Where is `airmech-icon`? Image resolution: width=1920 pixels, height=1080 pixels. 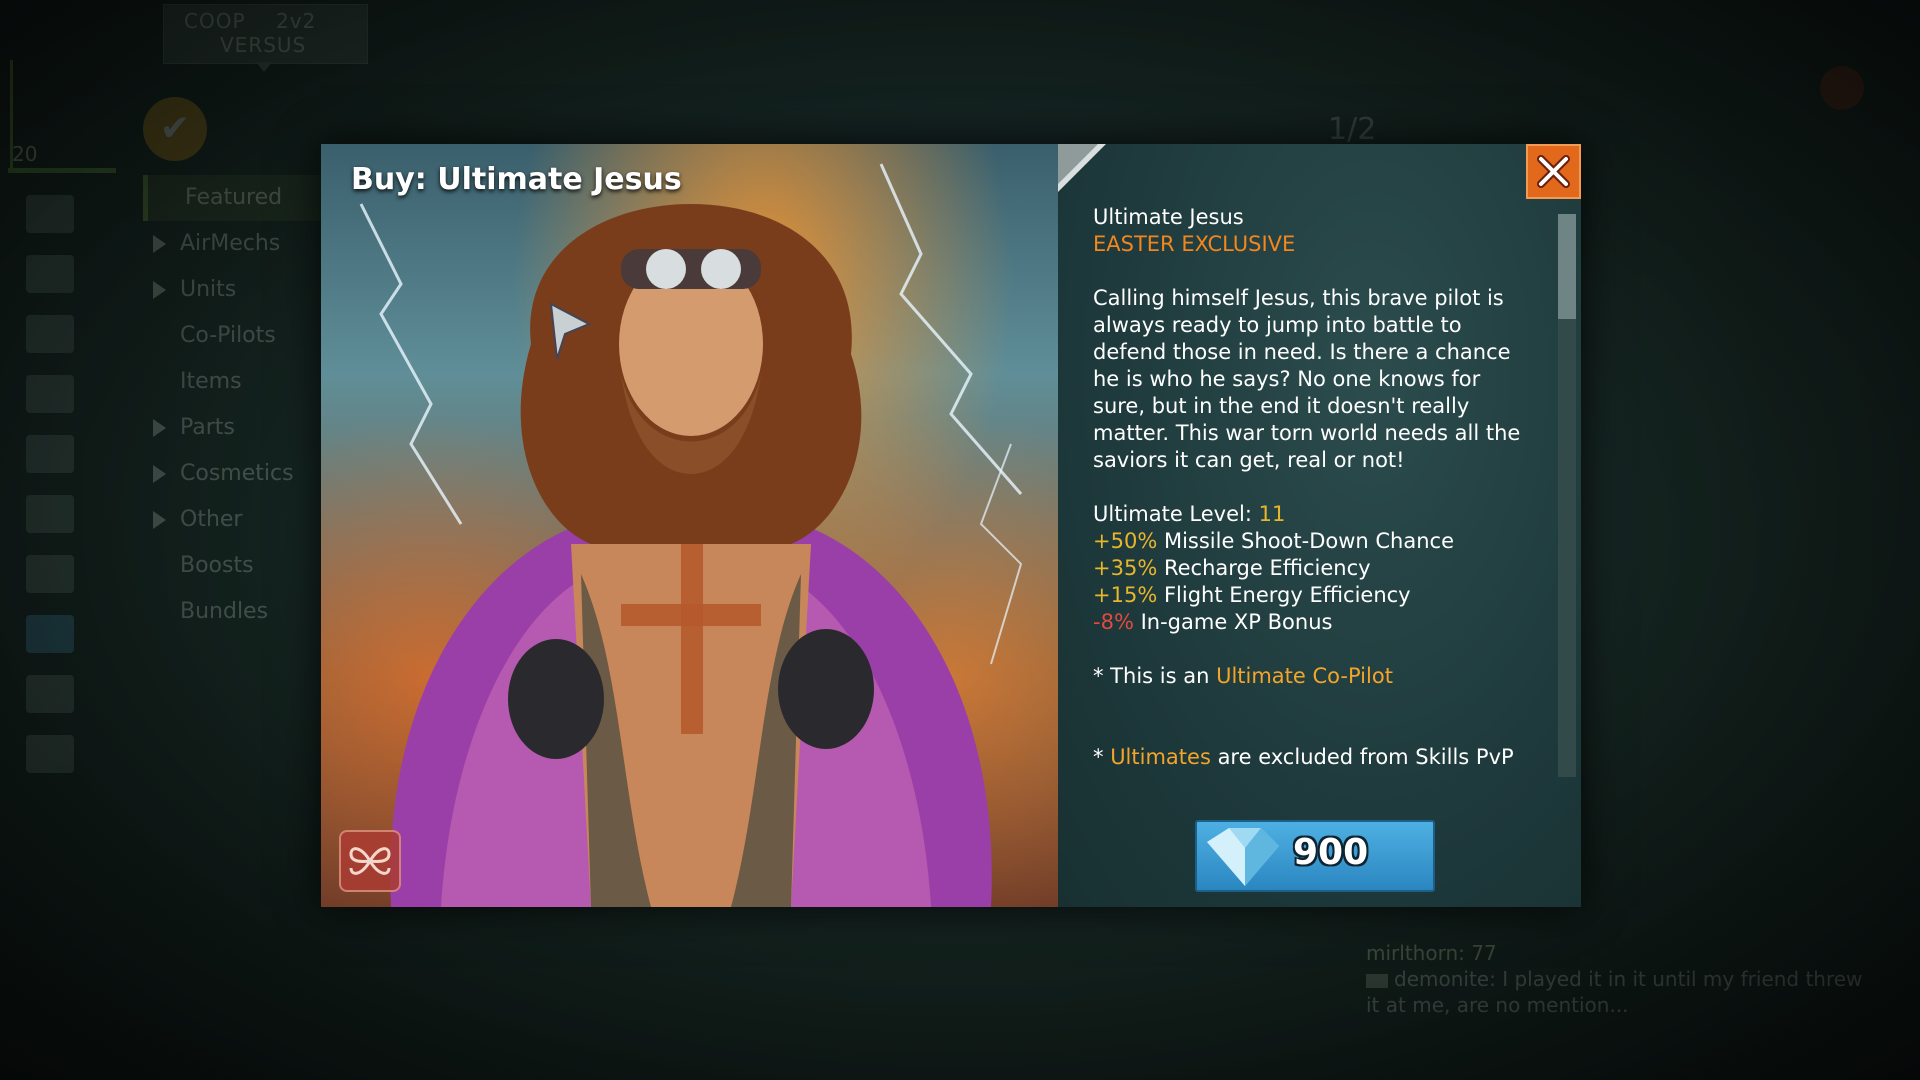
airmech-icon is located at coordinates (50, 334).